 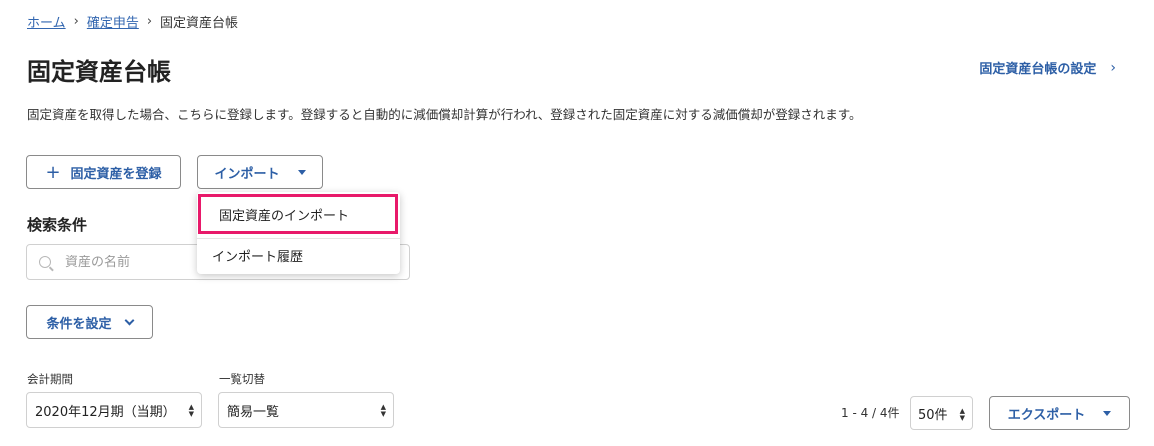 I want to click on view-switch-label: 一覧切替, so click(x=242, y=379).